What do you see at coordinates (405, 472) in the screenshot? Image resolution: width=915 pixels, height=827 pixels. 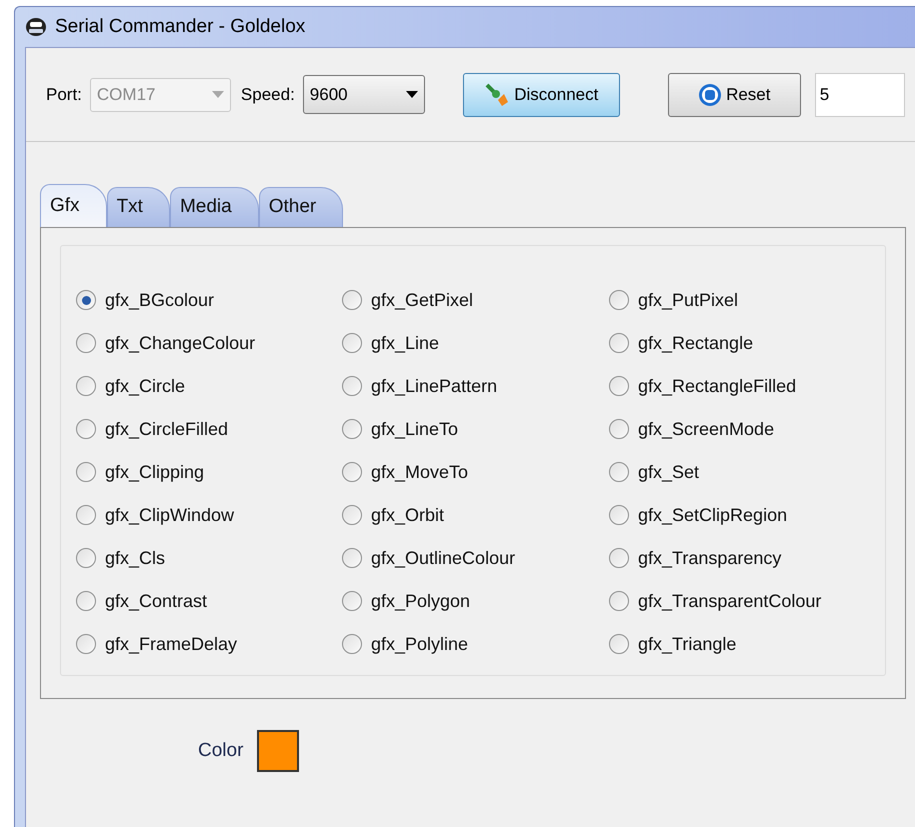 I see `command-radio-option: gfx_MoveTo` at bounding box center [405, 472].